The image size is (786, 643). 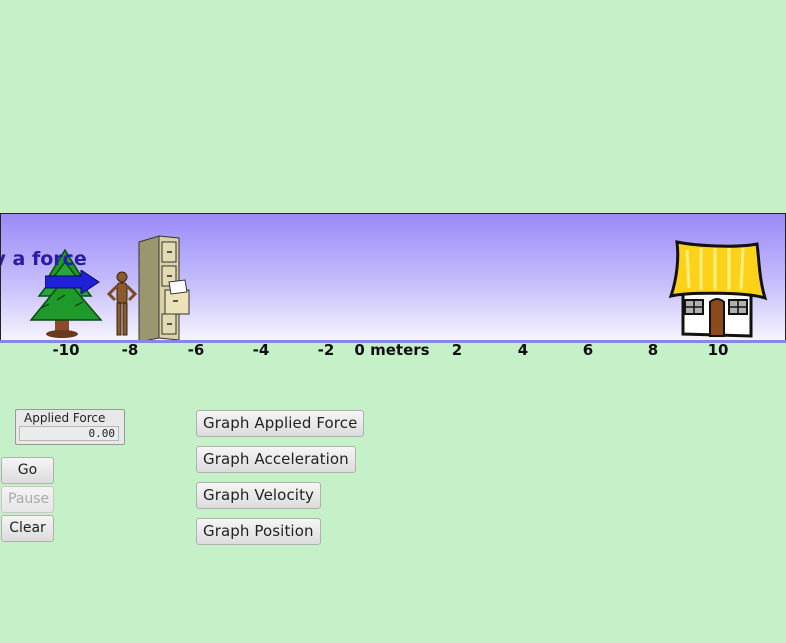 What do you see at coordinates (27, 528) in the screenshot?
I see `clear-button: Clear` at bounding box center [27, 528].